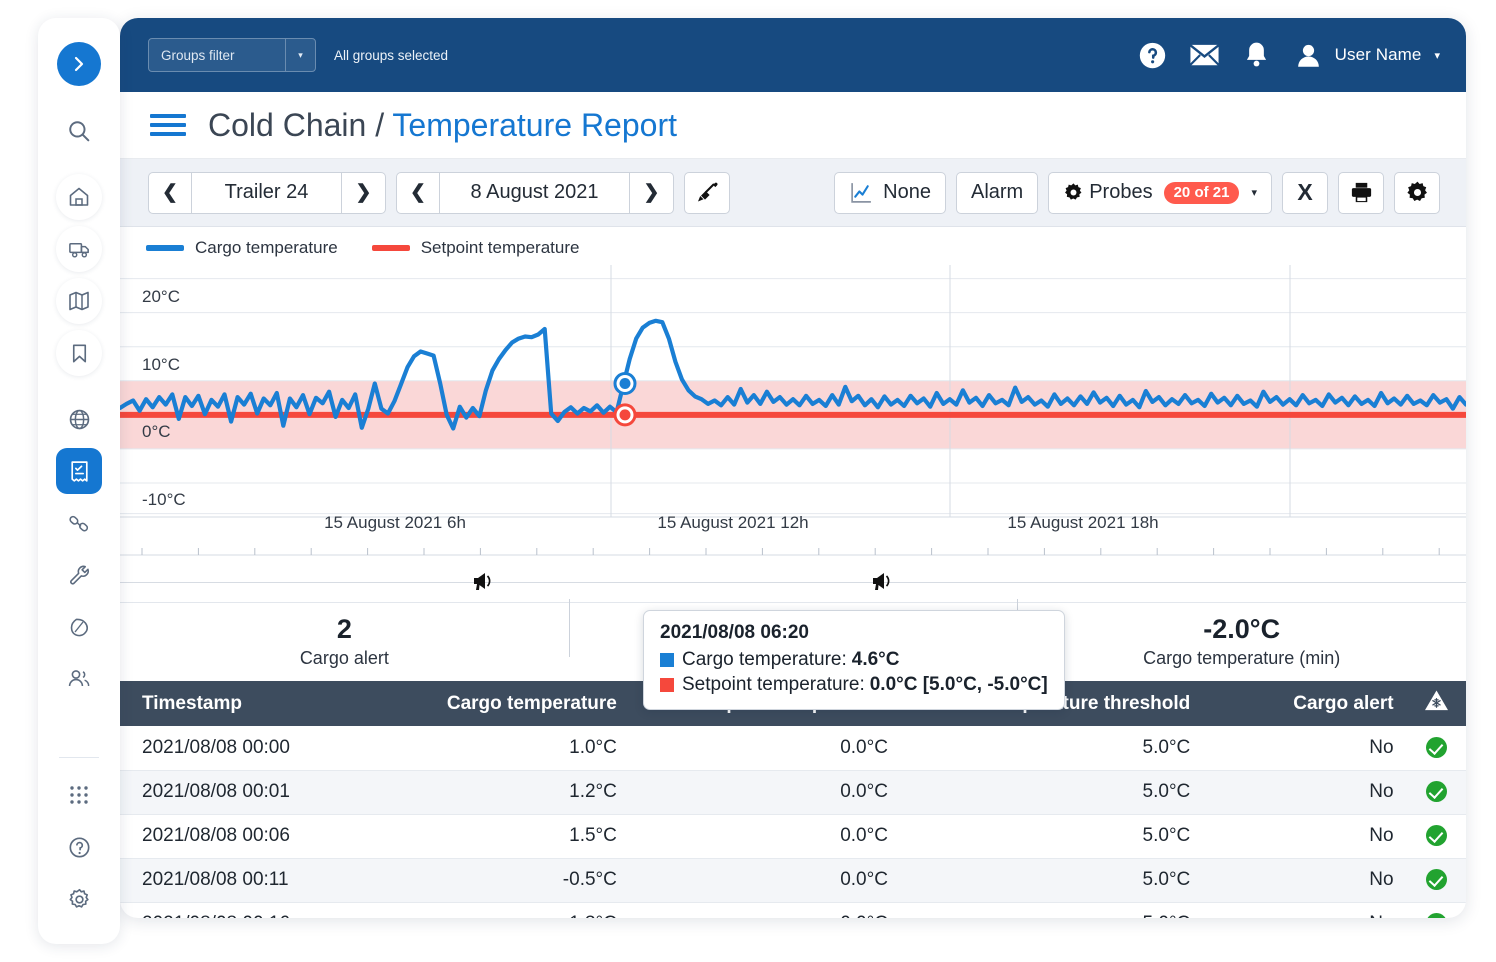  What do you see at coordinates (875, 659) in the screenshot?
I see `tooltip-value-cargo: 4.6°C` at bounding box center [875, 659].